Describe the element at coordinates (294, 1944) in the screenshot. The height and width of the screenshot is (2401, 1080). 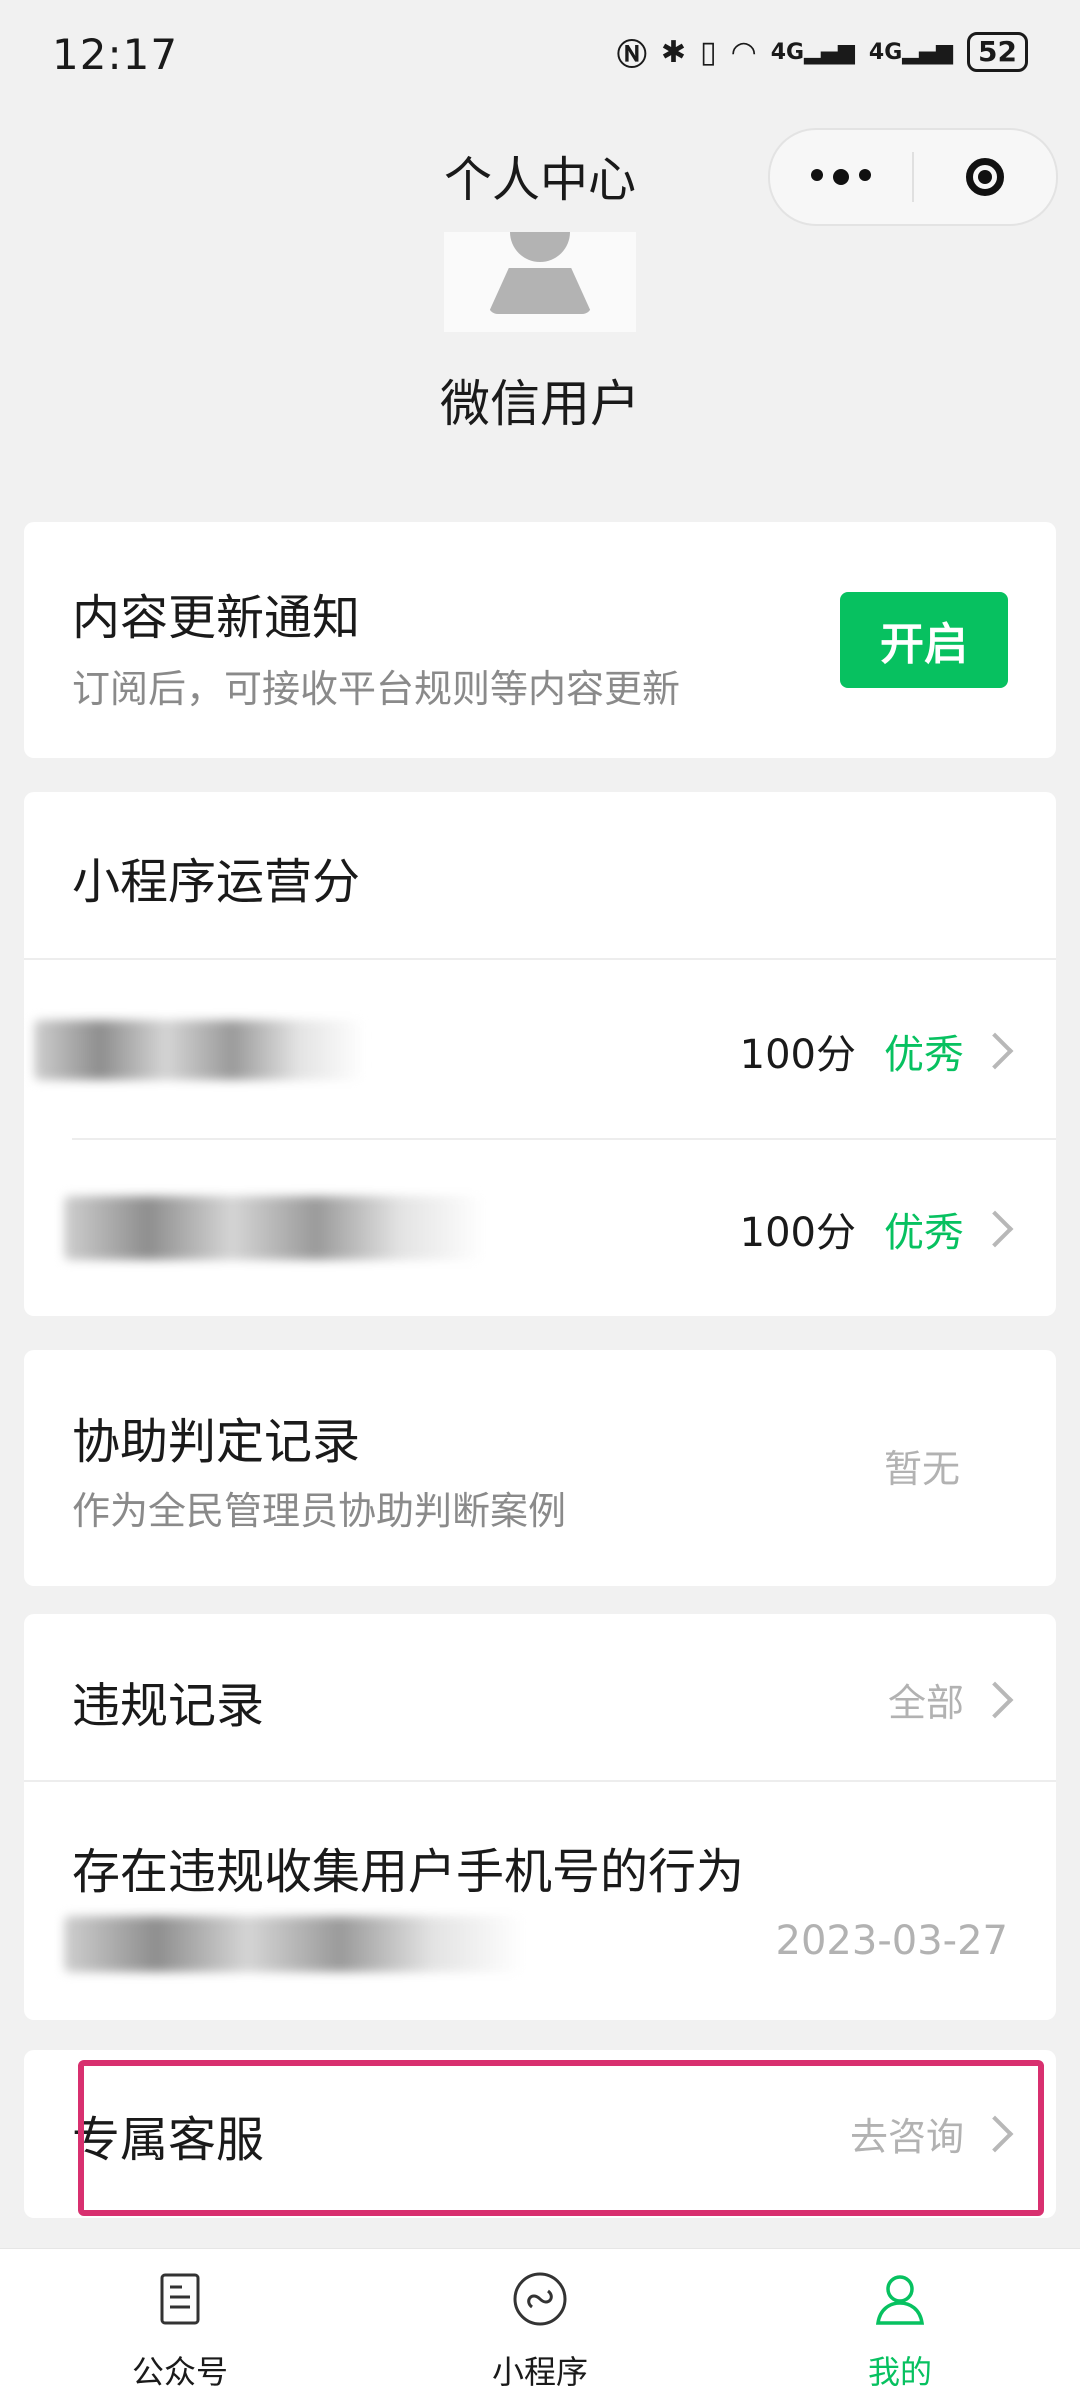
I see `blurred-app-name` at that location.